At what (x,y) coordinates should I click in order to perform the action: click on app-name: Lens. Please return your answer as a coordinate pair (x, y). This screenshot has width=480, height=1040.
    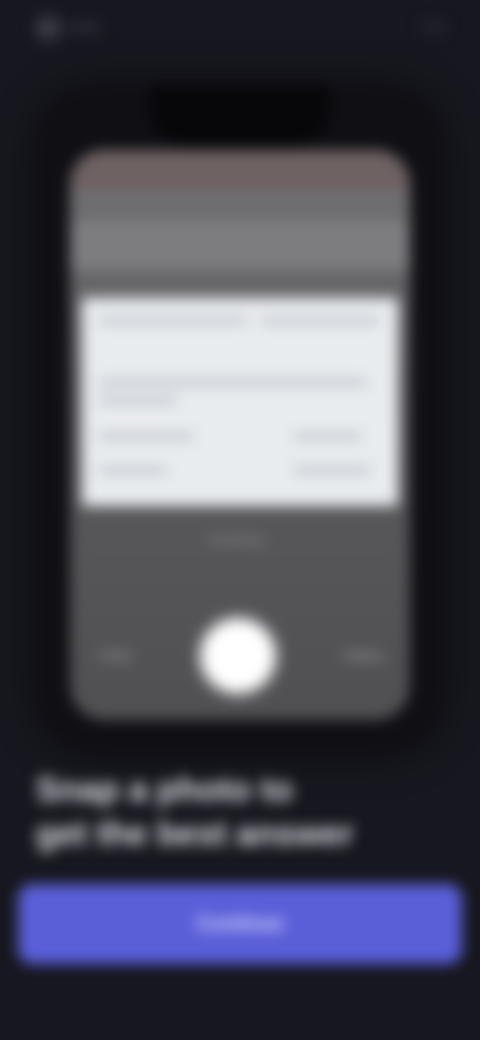
    Looking at the image, I should click on (84, 26).